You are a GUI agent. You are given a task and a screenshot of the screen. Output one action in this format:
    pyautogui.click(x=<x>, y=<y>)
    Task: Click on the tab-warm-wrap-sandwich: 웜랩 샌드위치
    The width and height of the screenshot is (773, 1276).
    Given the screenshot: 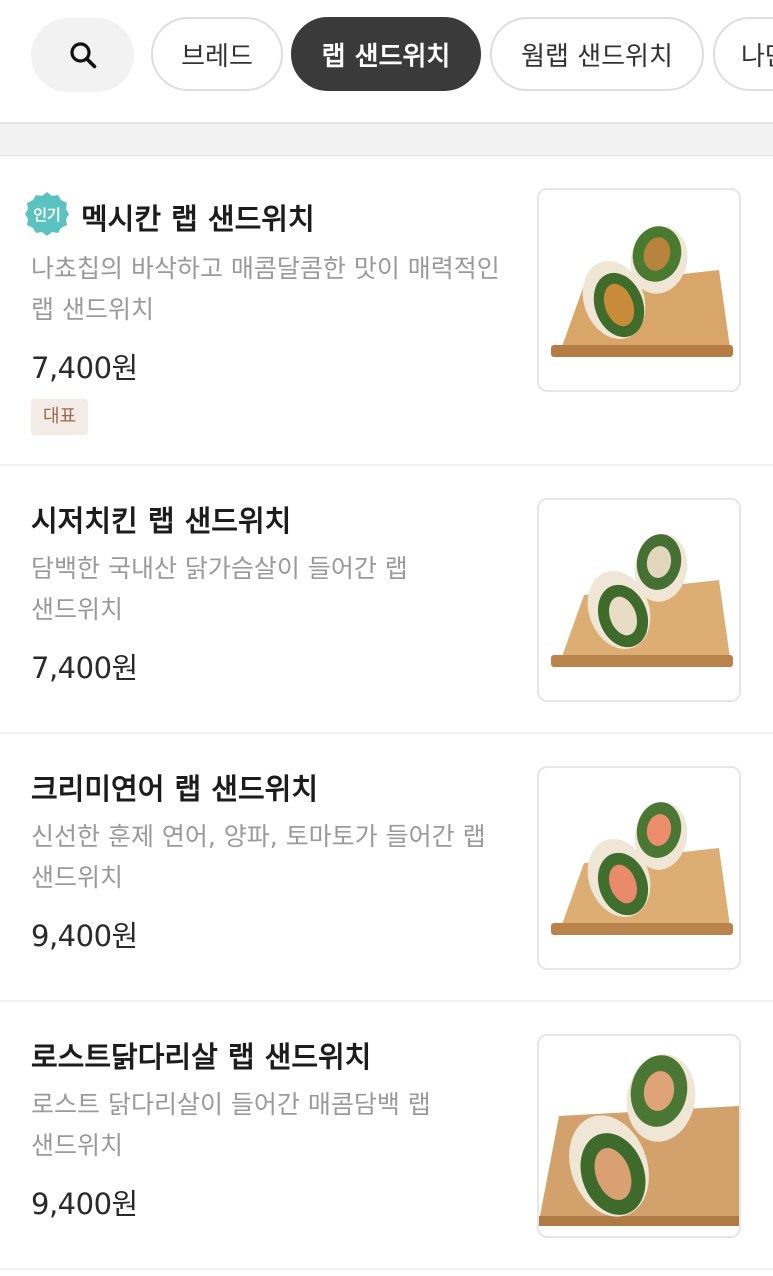 What is the action you would take?
    pyautogui.click(x=597, y=54)
    